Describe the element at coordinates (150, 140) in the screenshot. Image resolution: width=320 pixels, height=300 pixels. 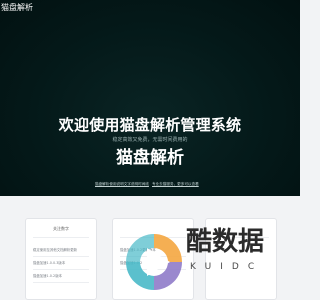
I see `page-subtitle: 稳定高效又免费，无需时间费用的` at that location.